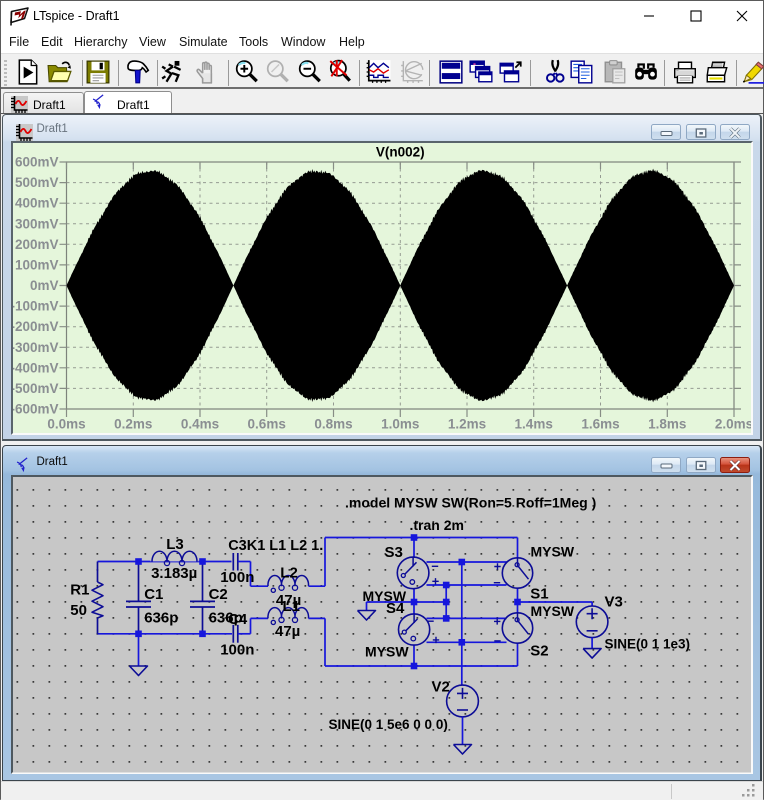  What do you see at coordinates (36, 182) in the screenshot?
I see `svg-text: 500mV` at bounding box center [36, 182].